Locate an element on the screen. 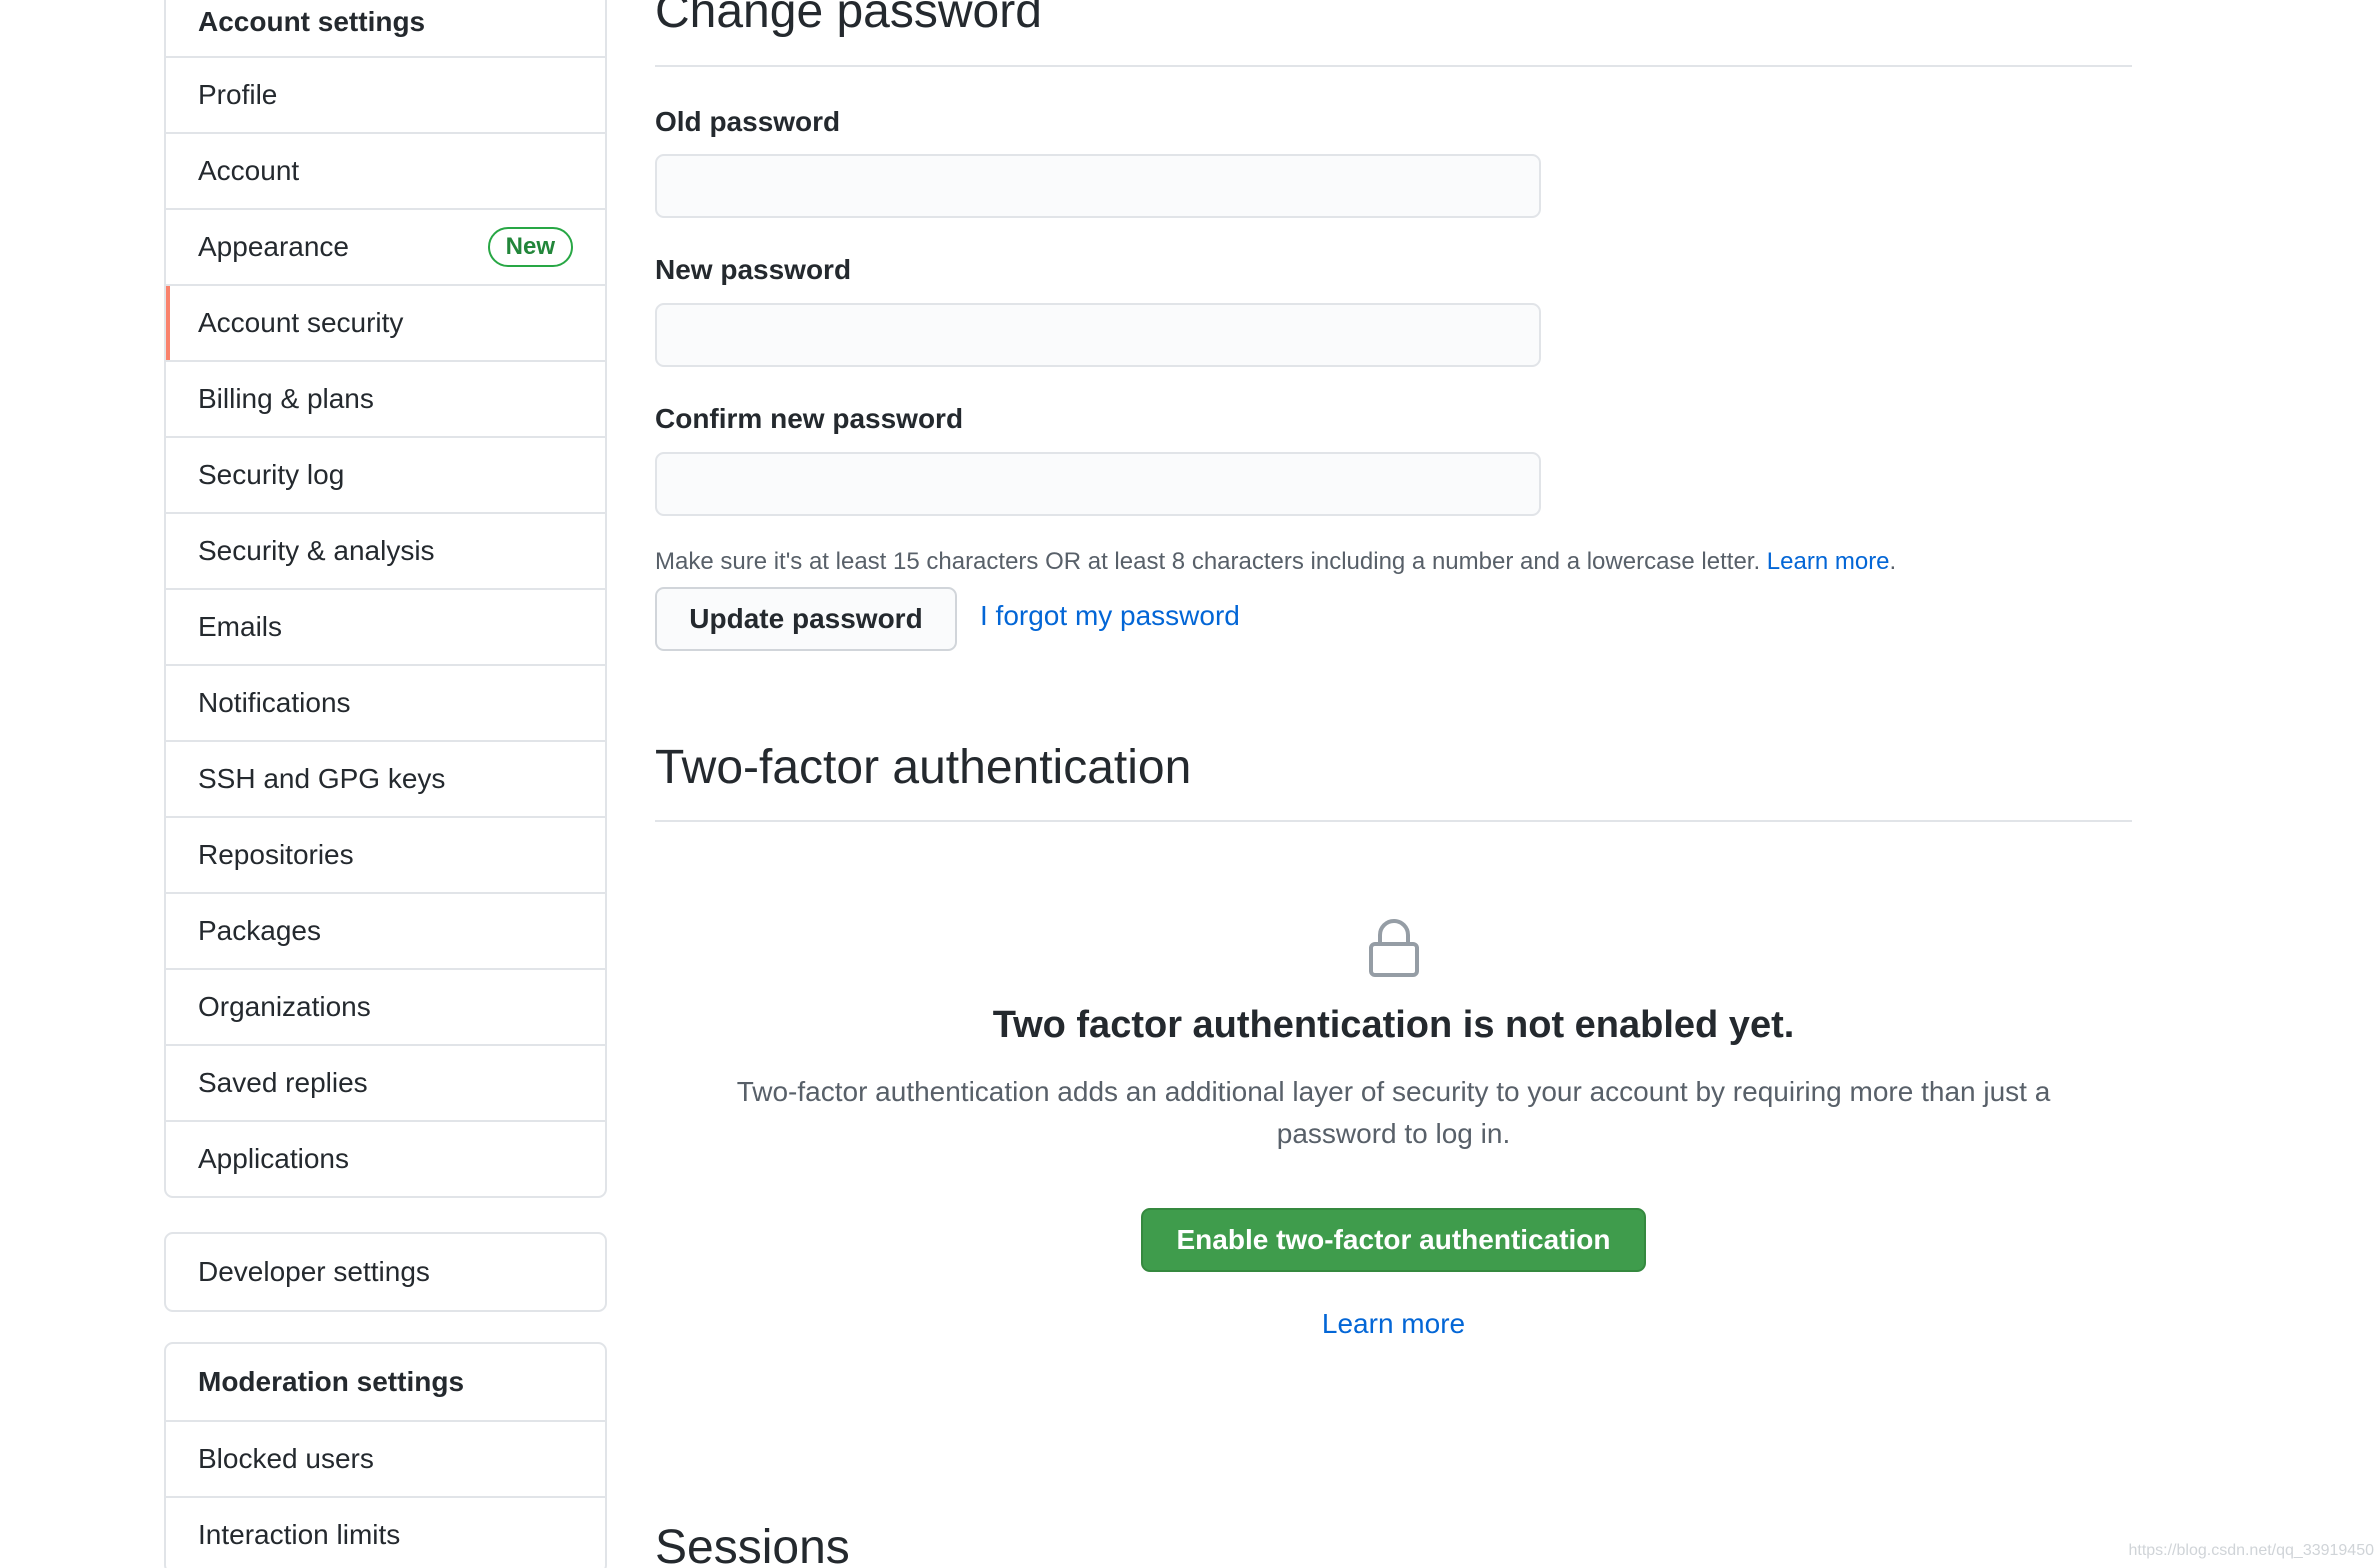  two-factor-blank-slate is located at coordinates (1393, 950).